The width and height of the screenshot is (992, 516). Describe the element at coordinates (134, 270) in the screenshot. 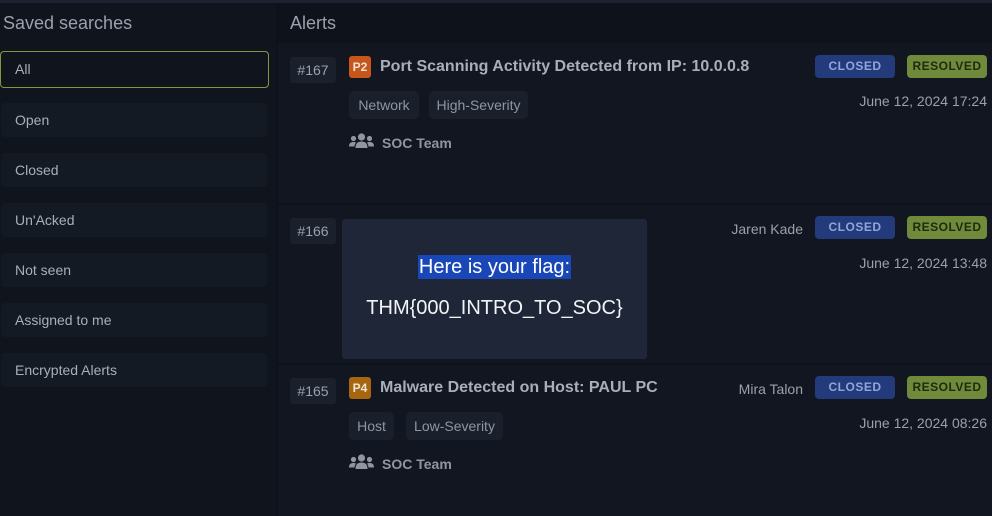

I see `sidebar-item-not-seen: Not seen` at that location.